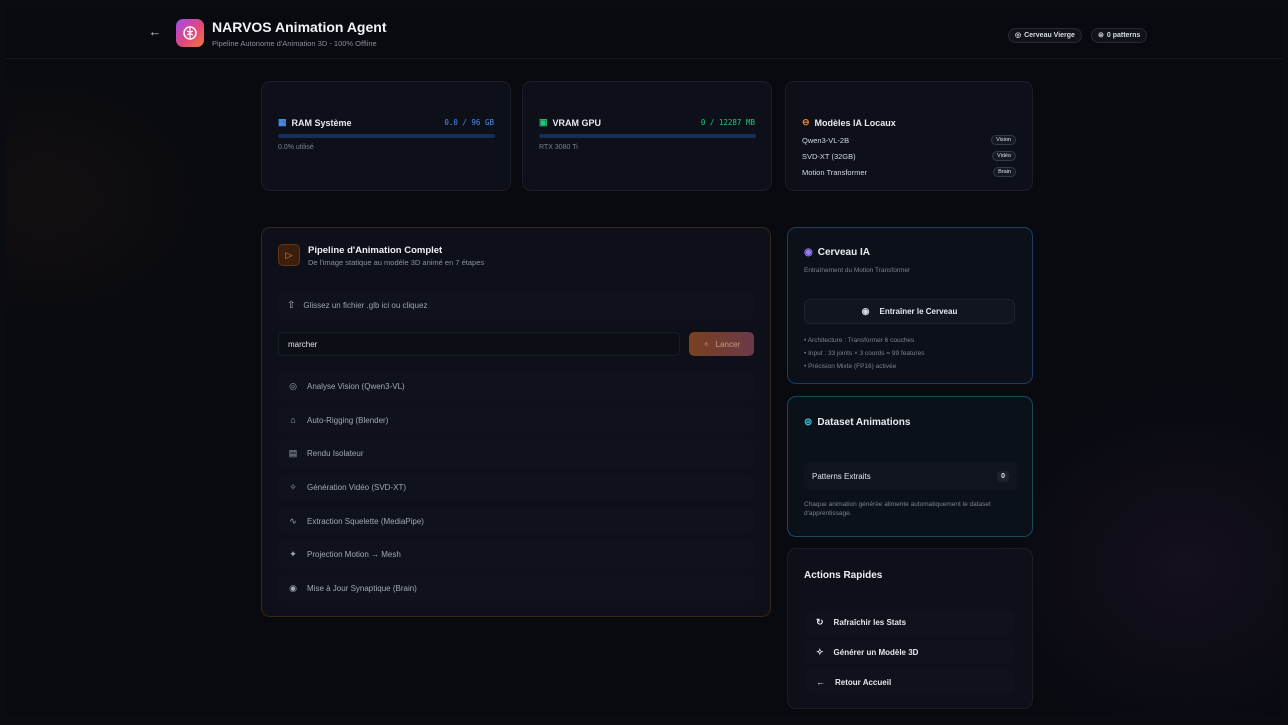  Describe the element at coordinates (843, 252) in the screenshot. I see `brain-title: Cerveau IA` at that location.